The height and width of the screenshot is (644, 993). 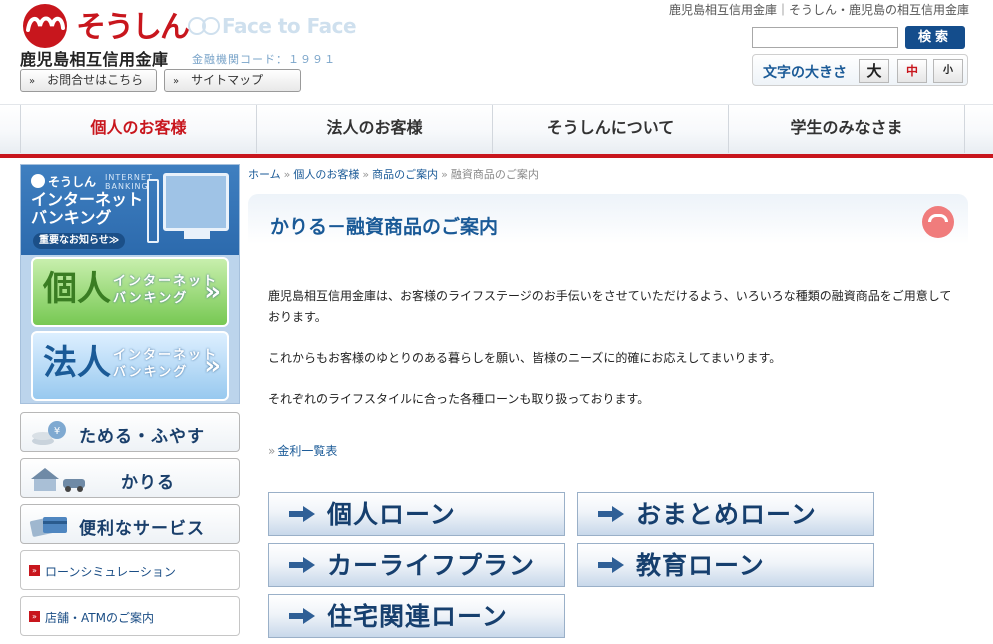 I want to click on rate-table-link: » 金利一覧表, so click(x=302, y=450).